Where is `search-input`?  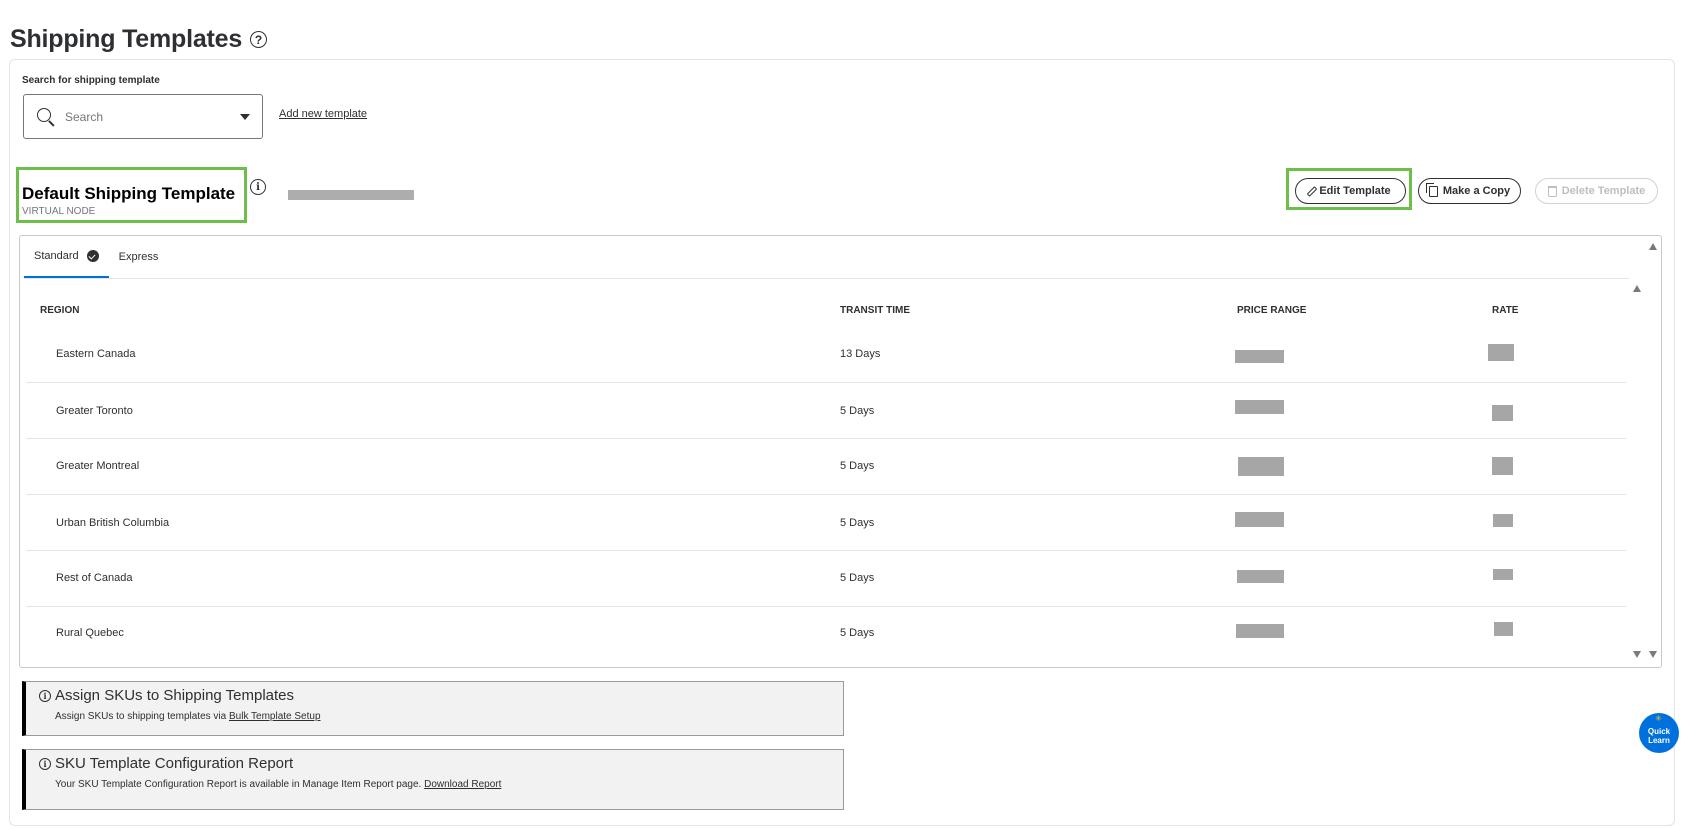 search-input is located at coordinates (145, 116).